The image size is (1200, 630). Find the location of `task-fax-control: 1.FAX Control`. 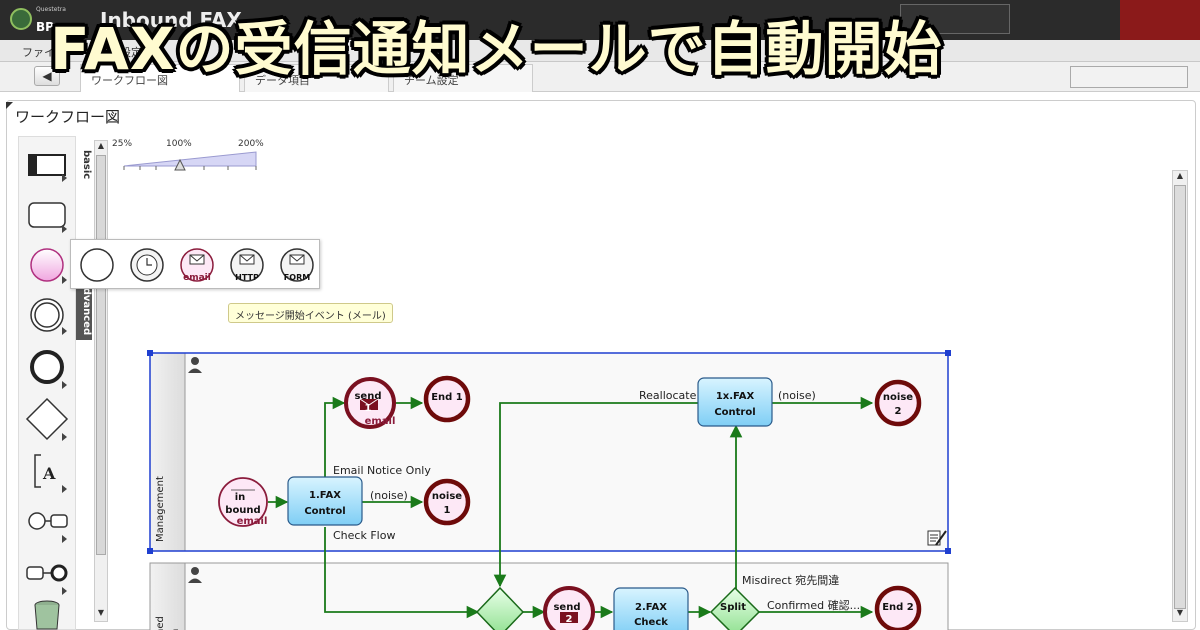

task-fax-control: 1.FAX Control is located at coordinates (325, 501).